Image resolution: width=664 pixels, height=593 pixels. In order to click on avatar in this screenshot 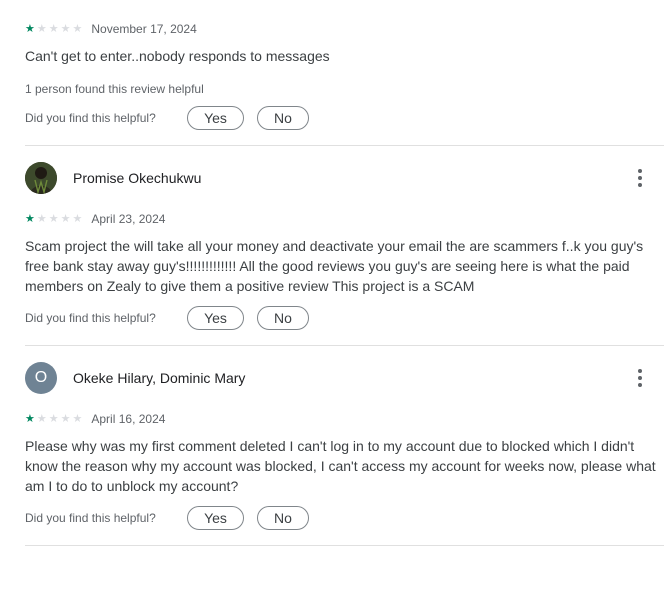, I will do `click(41, 178)`.